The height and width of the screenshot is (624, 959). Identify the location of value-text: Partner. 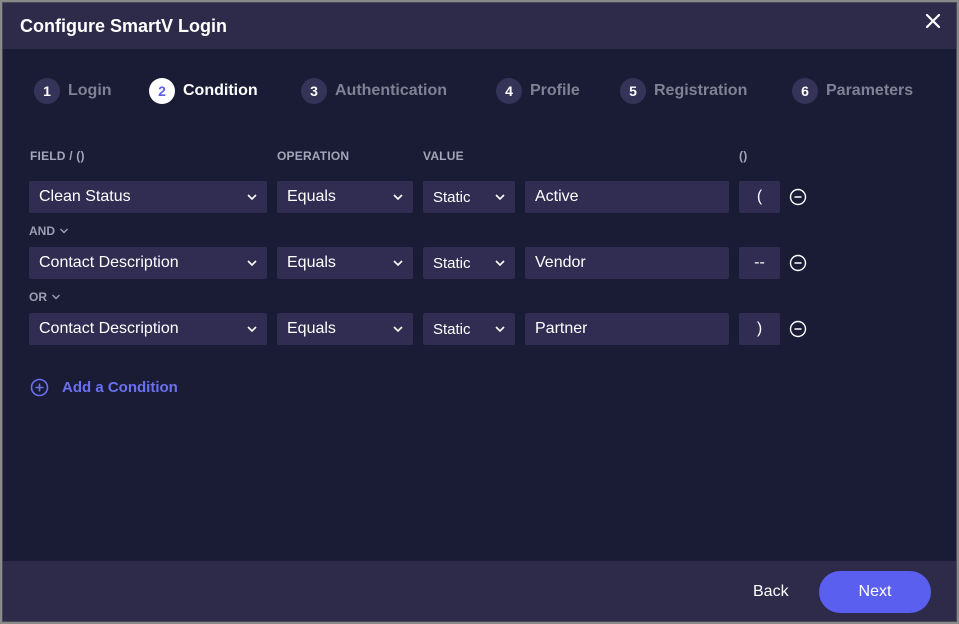
(561, 328).